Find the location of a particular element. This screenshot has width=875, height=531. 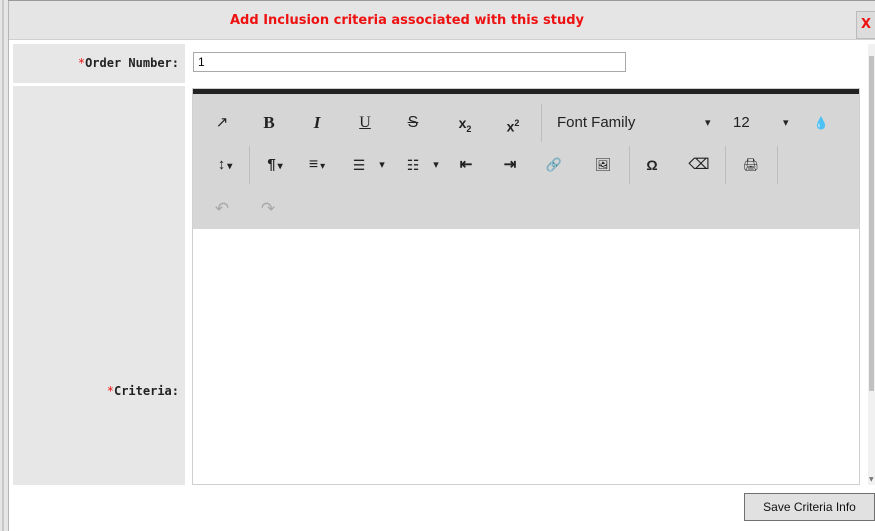

order-number-input is located at coordinates (409, 62).